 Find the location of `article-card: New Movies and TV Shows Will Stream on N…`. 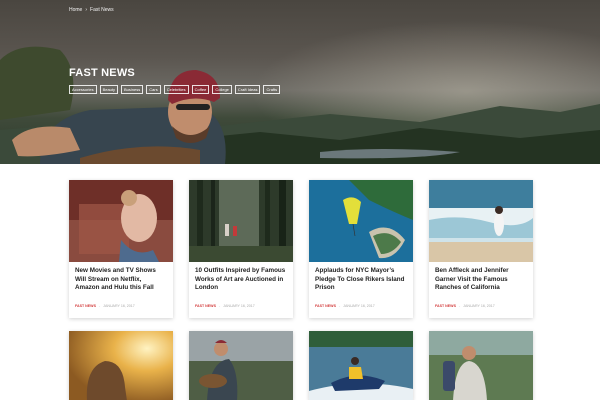

article-card: New Movies and TV Shows Will Stream on N… is located at coordinates (121, 249).